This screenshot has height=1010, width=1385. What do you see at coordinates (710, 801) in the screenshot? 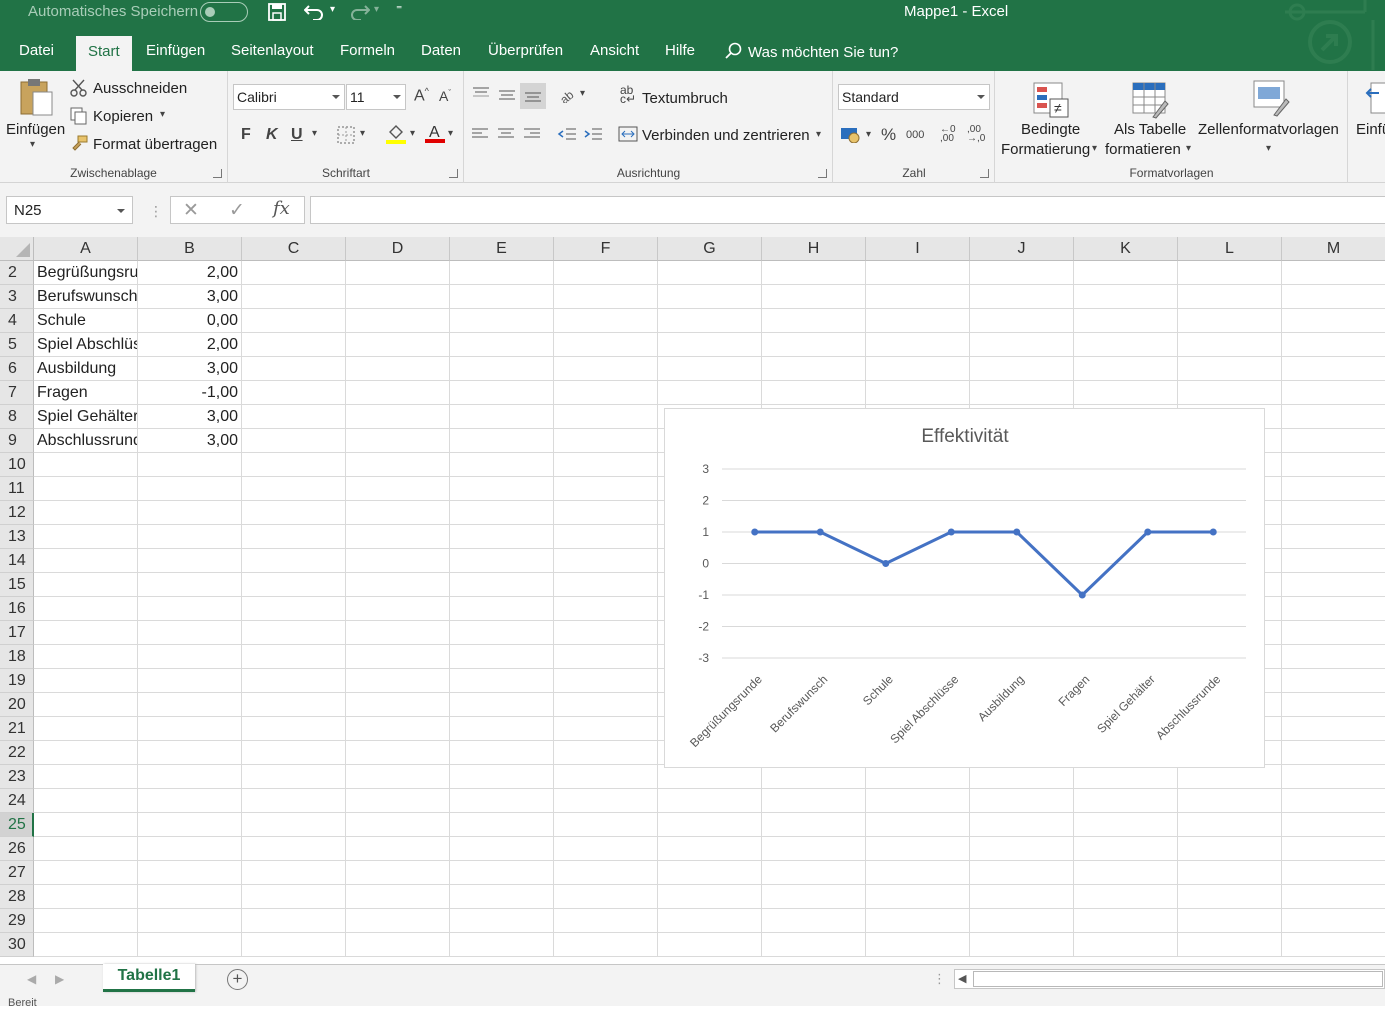
I see `cell-g24` at bounding box center [710, 801].